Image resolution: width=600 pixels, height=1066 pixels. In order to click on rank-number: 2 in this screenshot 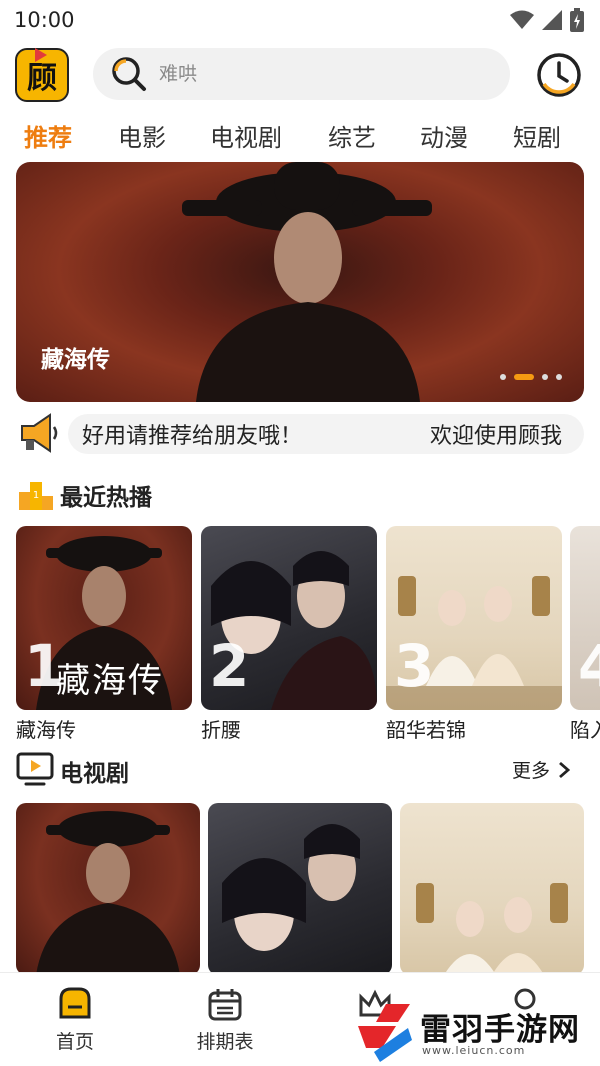, I will do `click(229, 666)`.